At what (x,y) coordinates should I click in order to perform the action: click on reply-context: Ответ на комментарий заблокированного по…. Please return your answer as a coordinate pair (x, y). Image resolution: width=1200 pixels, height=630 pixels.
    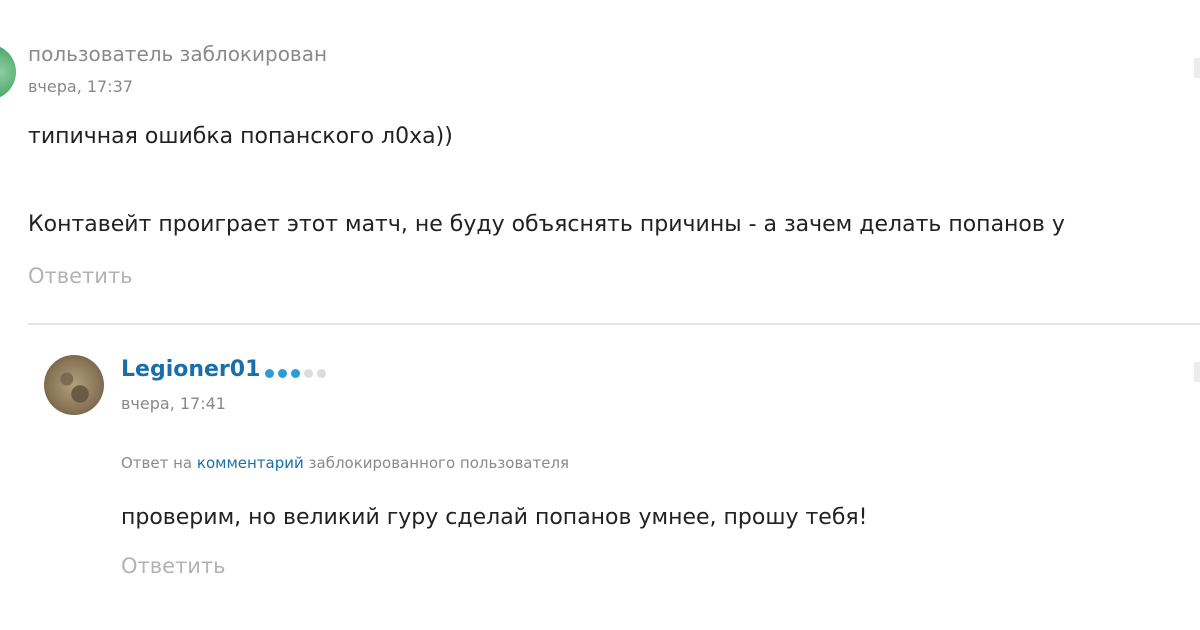
    Looking at the image, I should click on (345, 463).